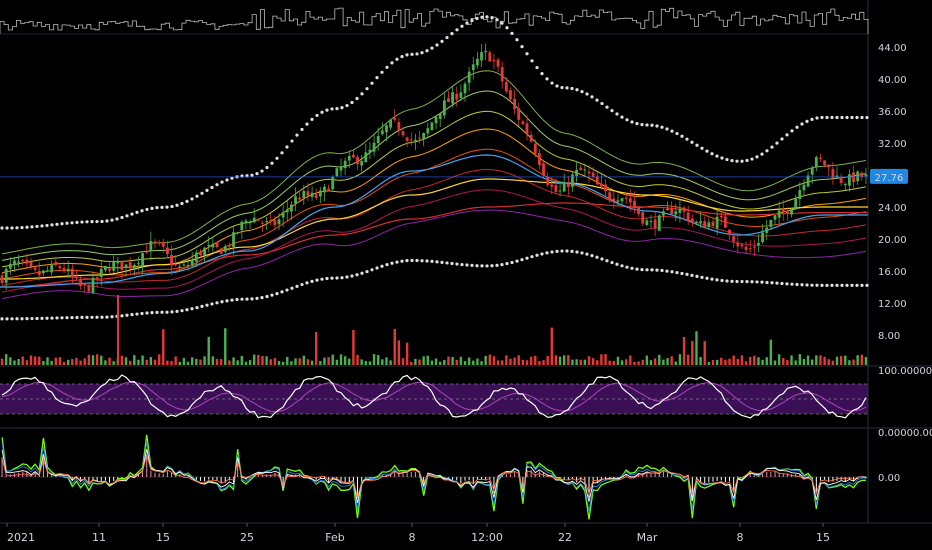  Describe the element at coordinates (647, 537) in the screenshot. I see `time-tick-label: Mar` at that location.